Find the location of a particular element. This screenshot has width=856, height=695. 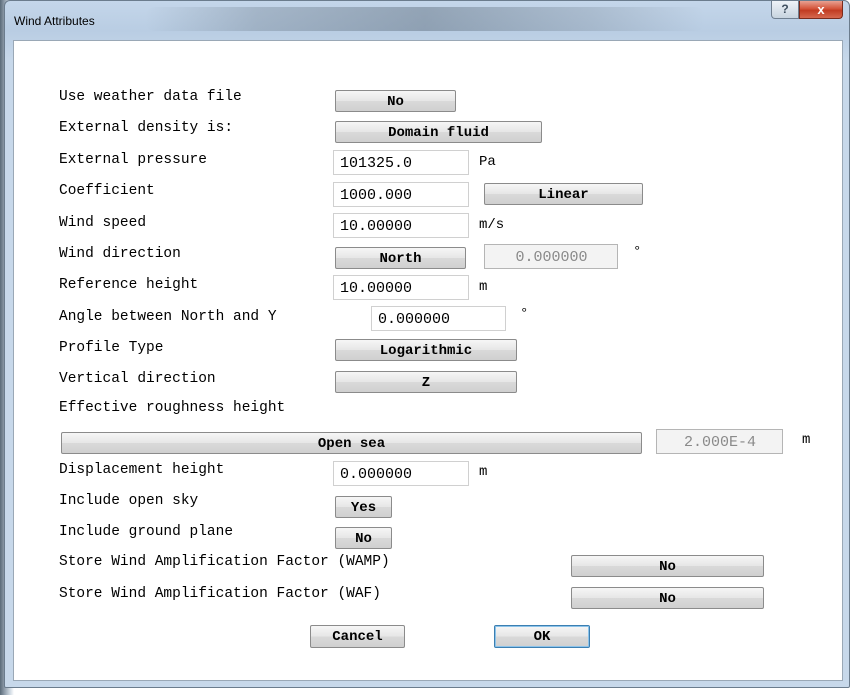

wind-direction-label: Wind direction is located at coordinates (120, 254).